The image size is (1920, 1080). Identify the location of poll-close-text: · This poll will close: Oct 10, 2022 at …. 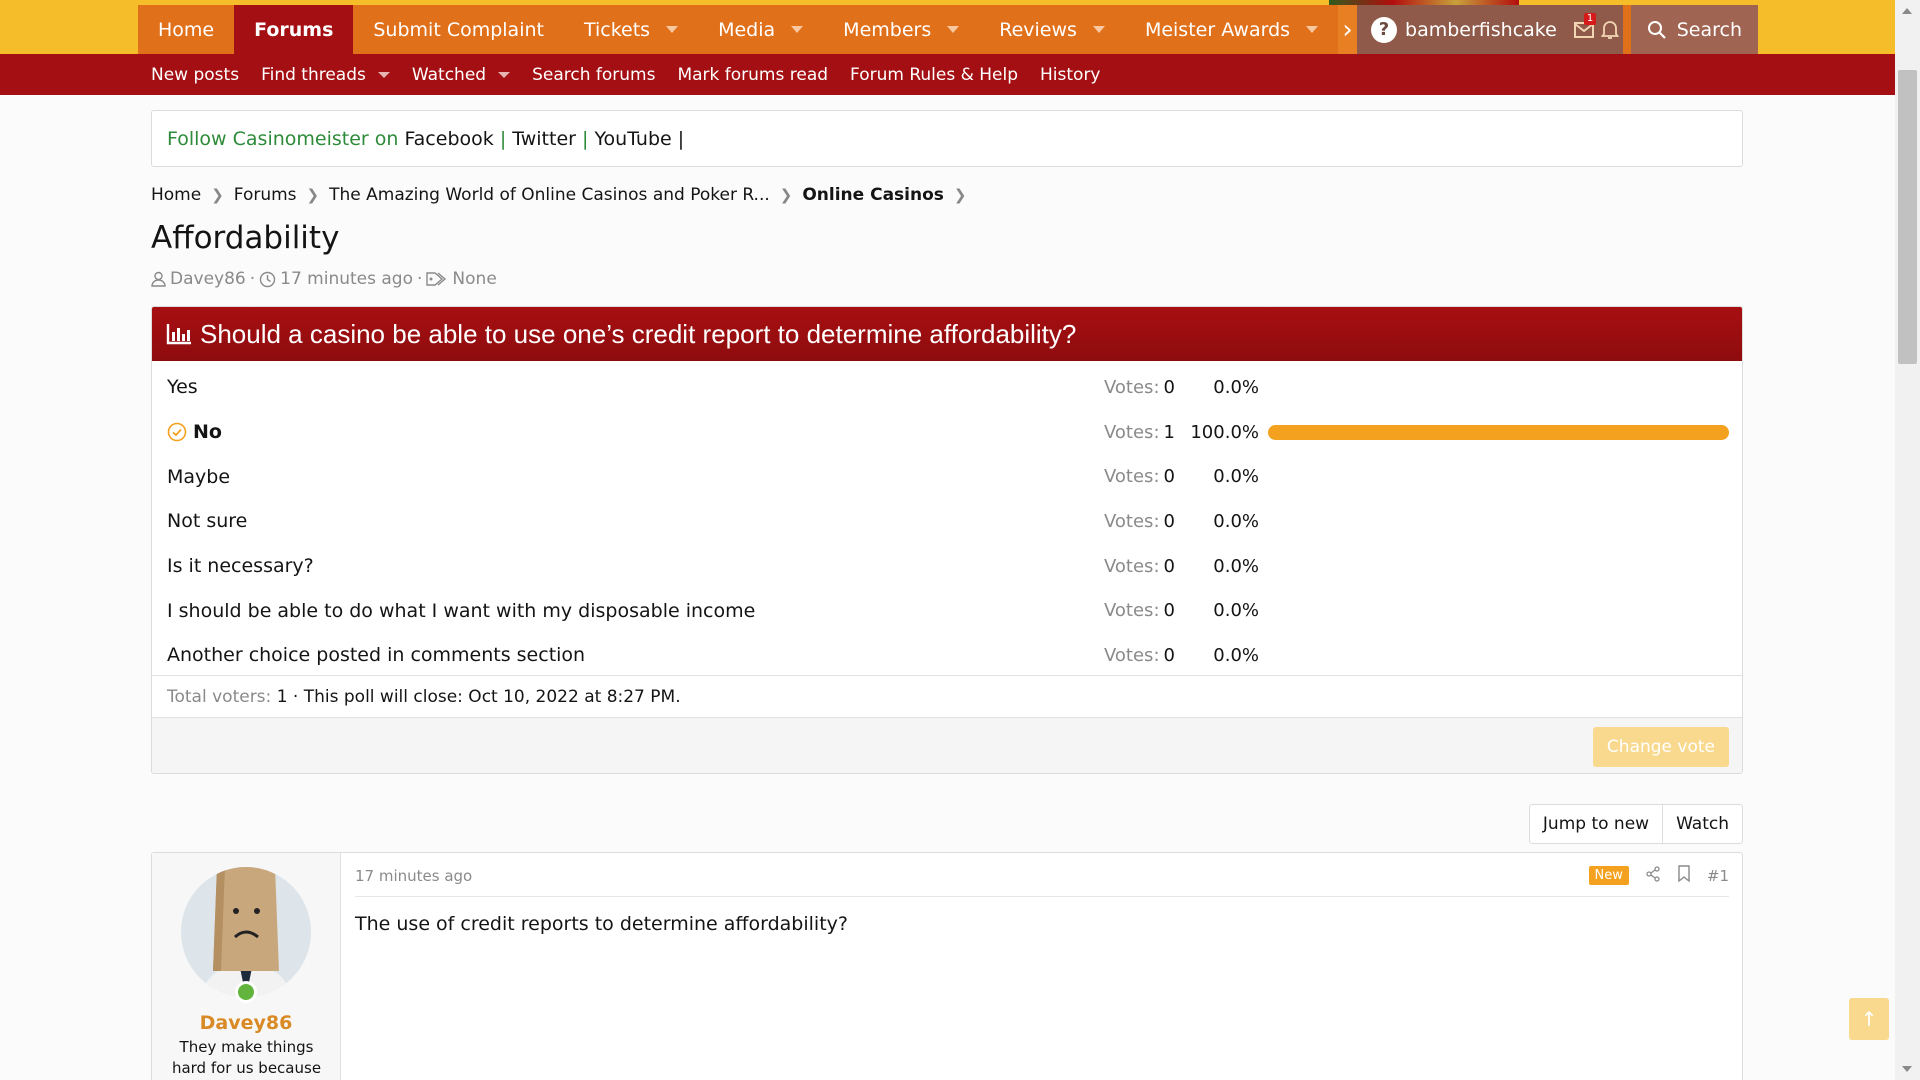
(486, 696).